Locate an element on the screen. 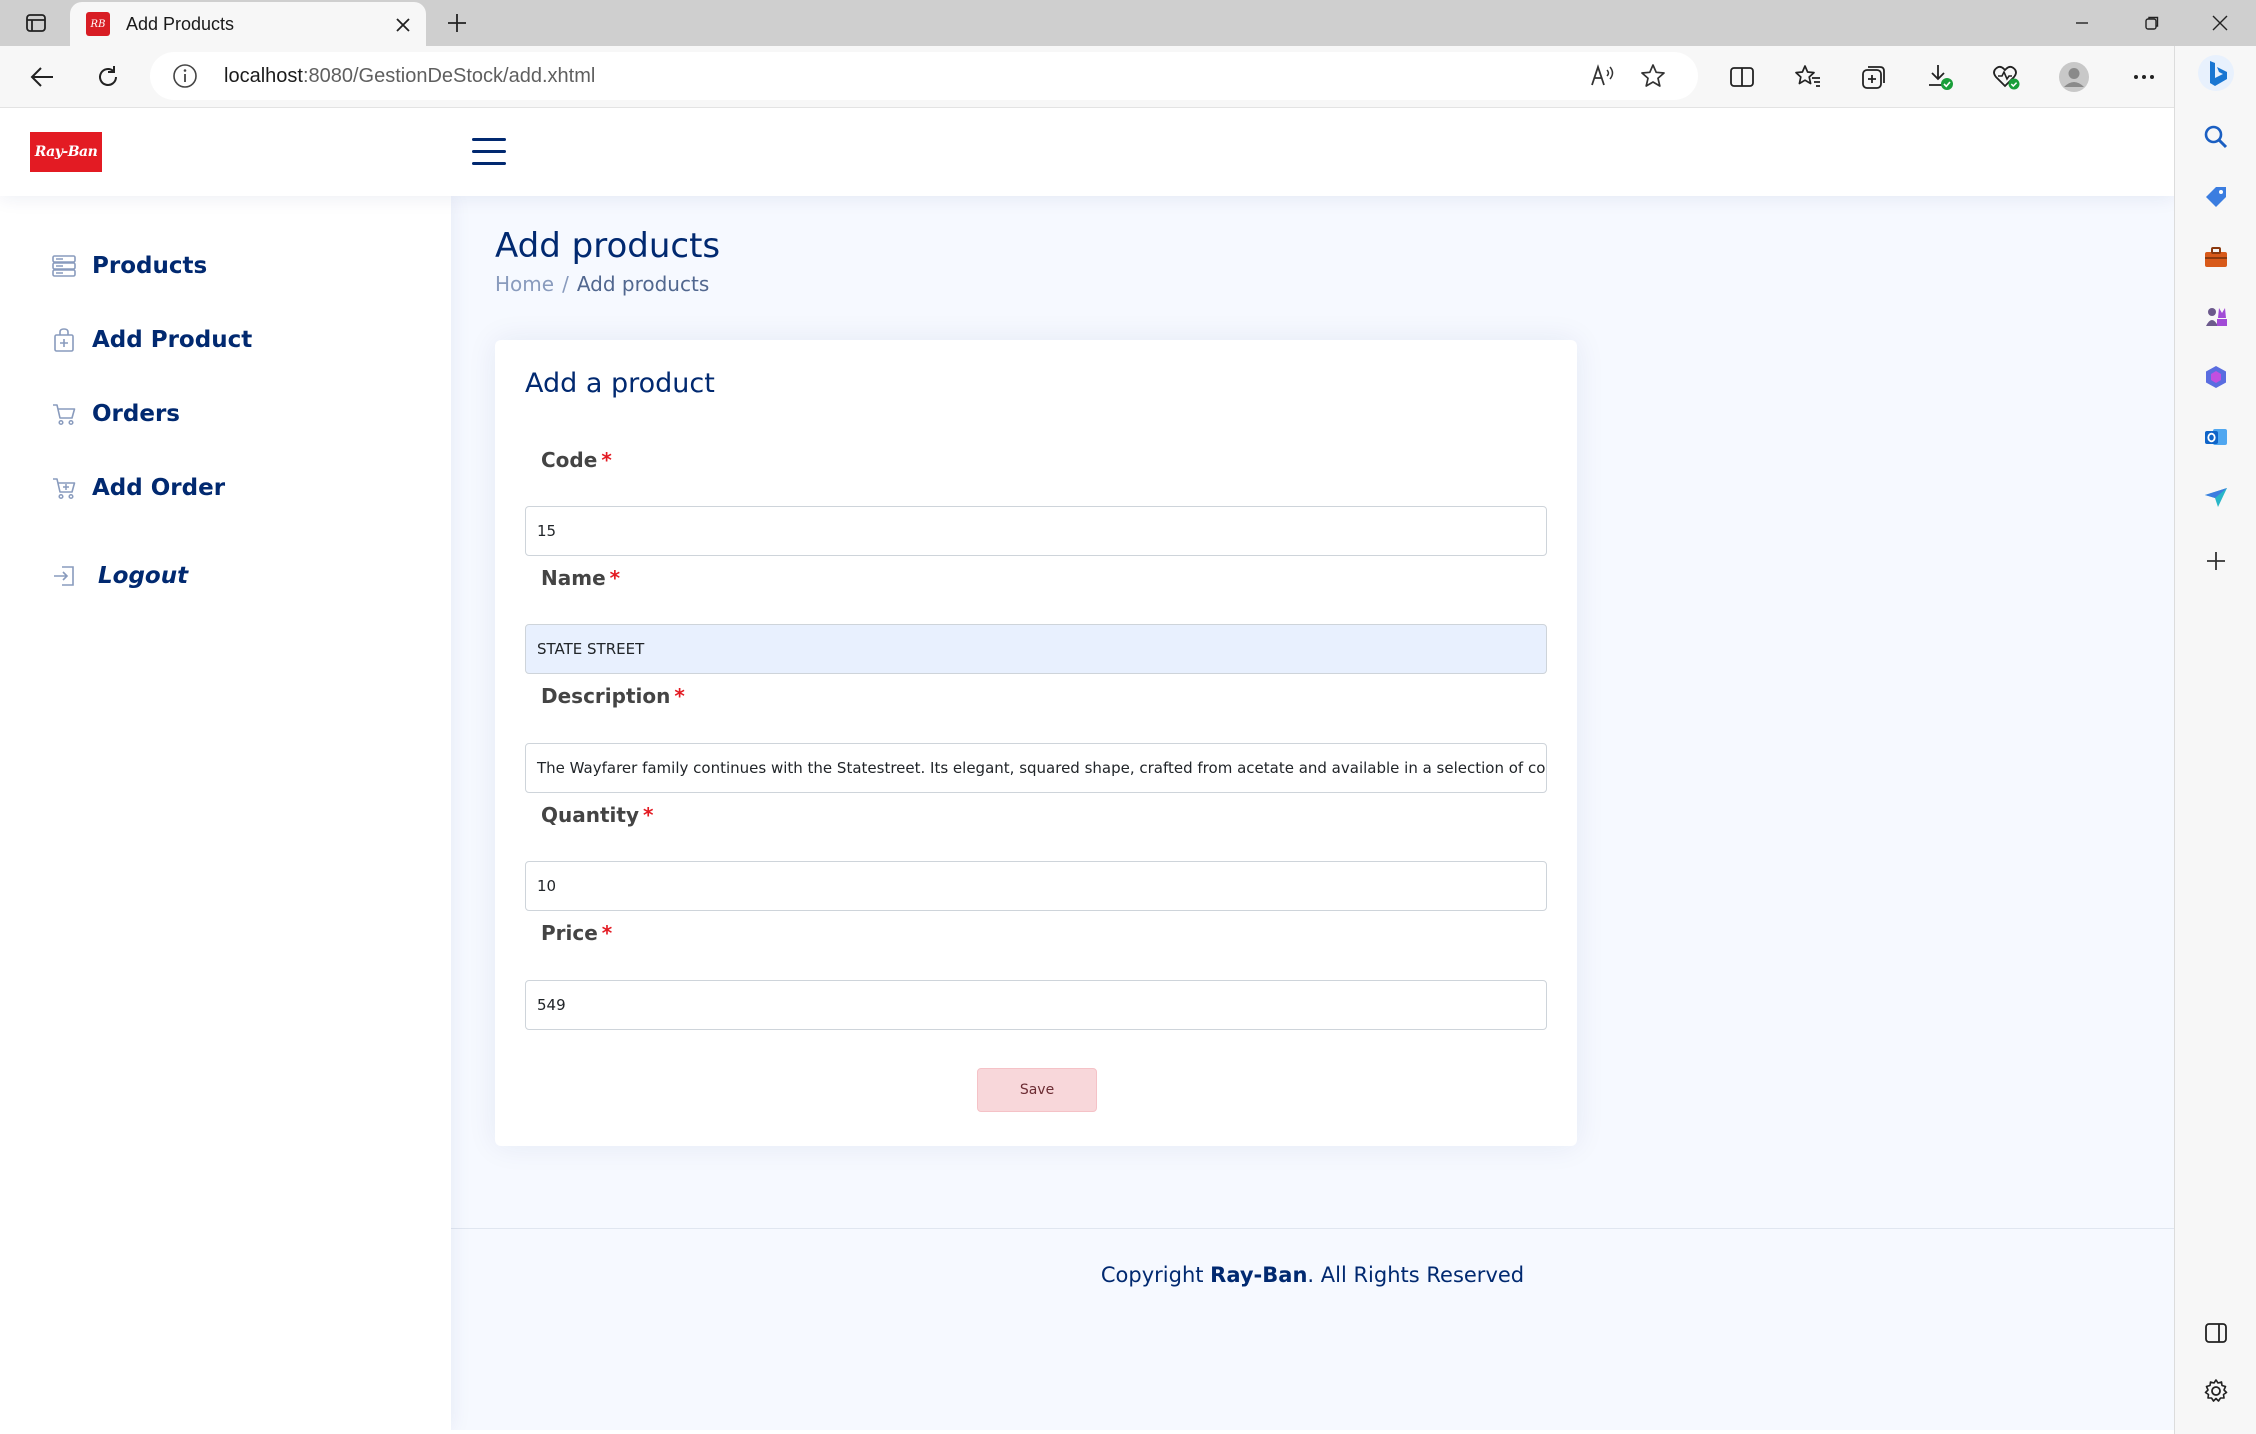 This screenshot has height=1434, width=2256. sidebar-item-add-order: Add Order is located at coordinates (137, 488).